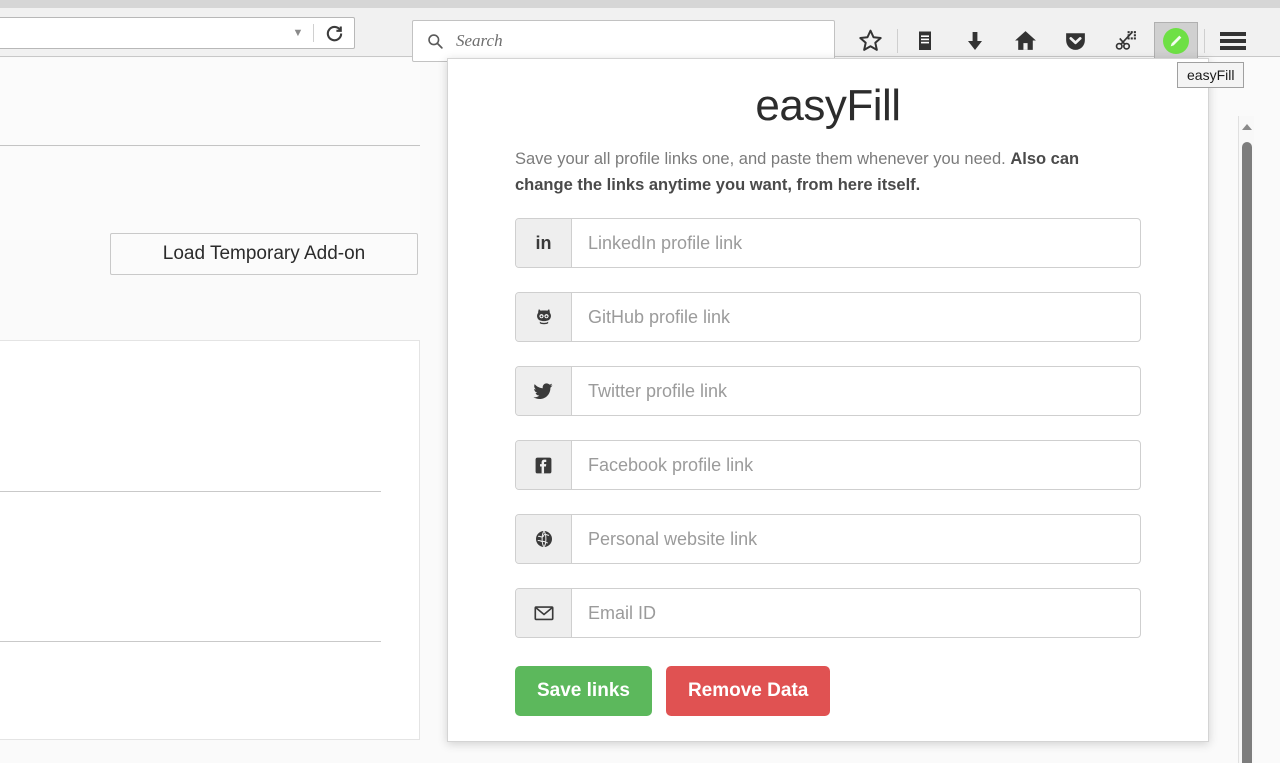 The width and height of the screenshot is (1280, 763). I want to click on debugging-section-row, so click(210, 193).